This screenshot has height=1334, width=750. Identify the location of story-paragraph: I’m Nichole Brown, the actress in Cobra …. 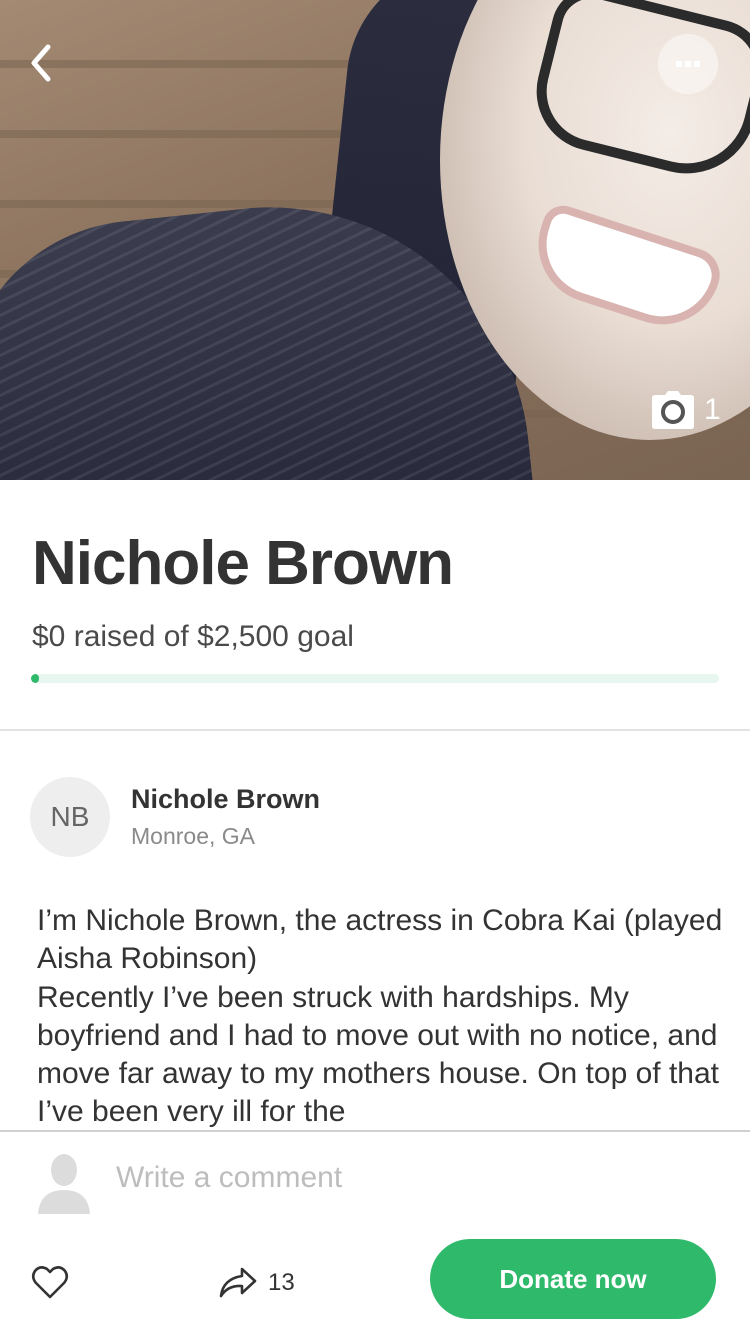
(380, 940).